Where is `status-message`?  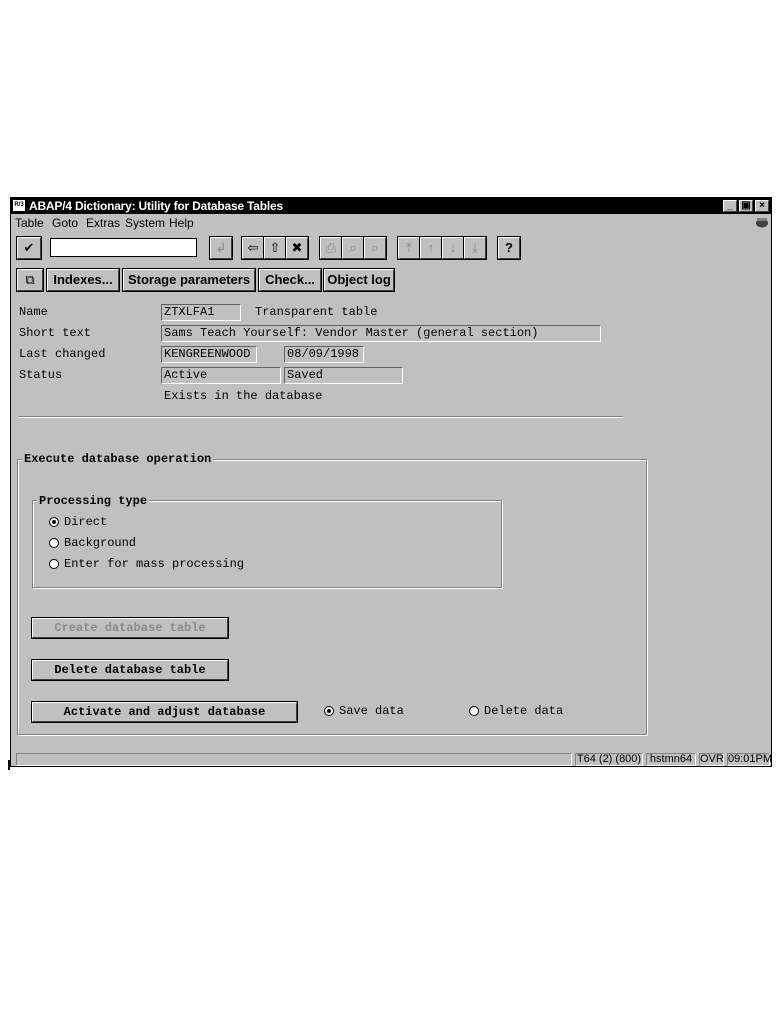 status-message is located at coordinates (294, 759).